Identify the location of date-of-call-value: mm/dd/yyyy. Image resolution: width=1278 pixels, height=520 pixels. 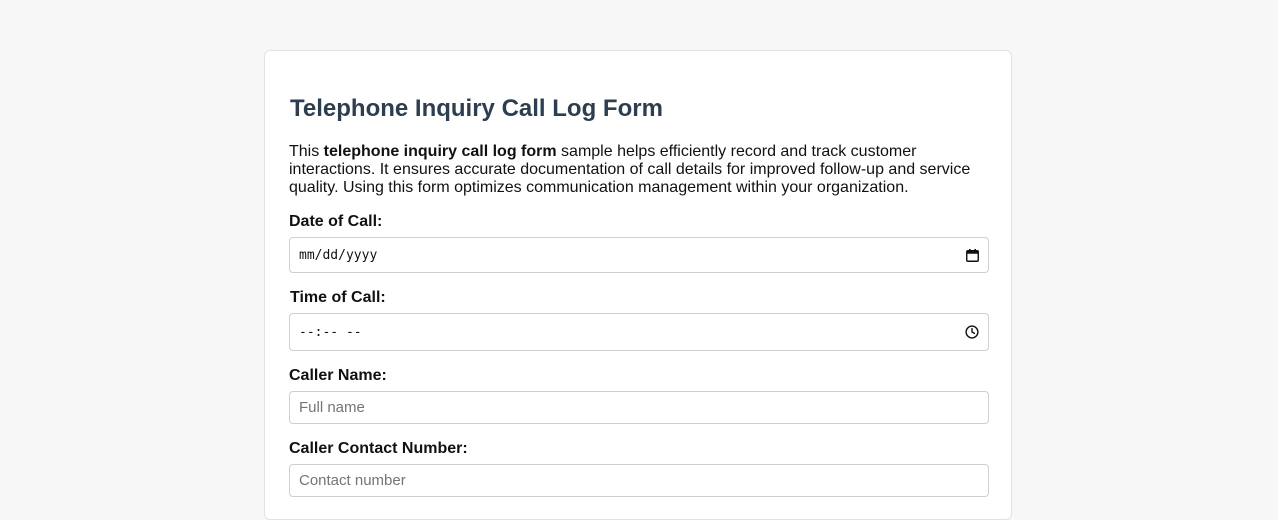
(338, 255).